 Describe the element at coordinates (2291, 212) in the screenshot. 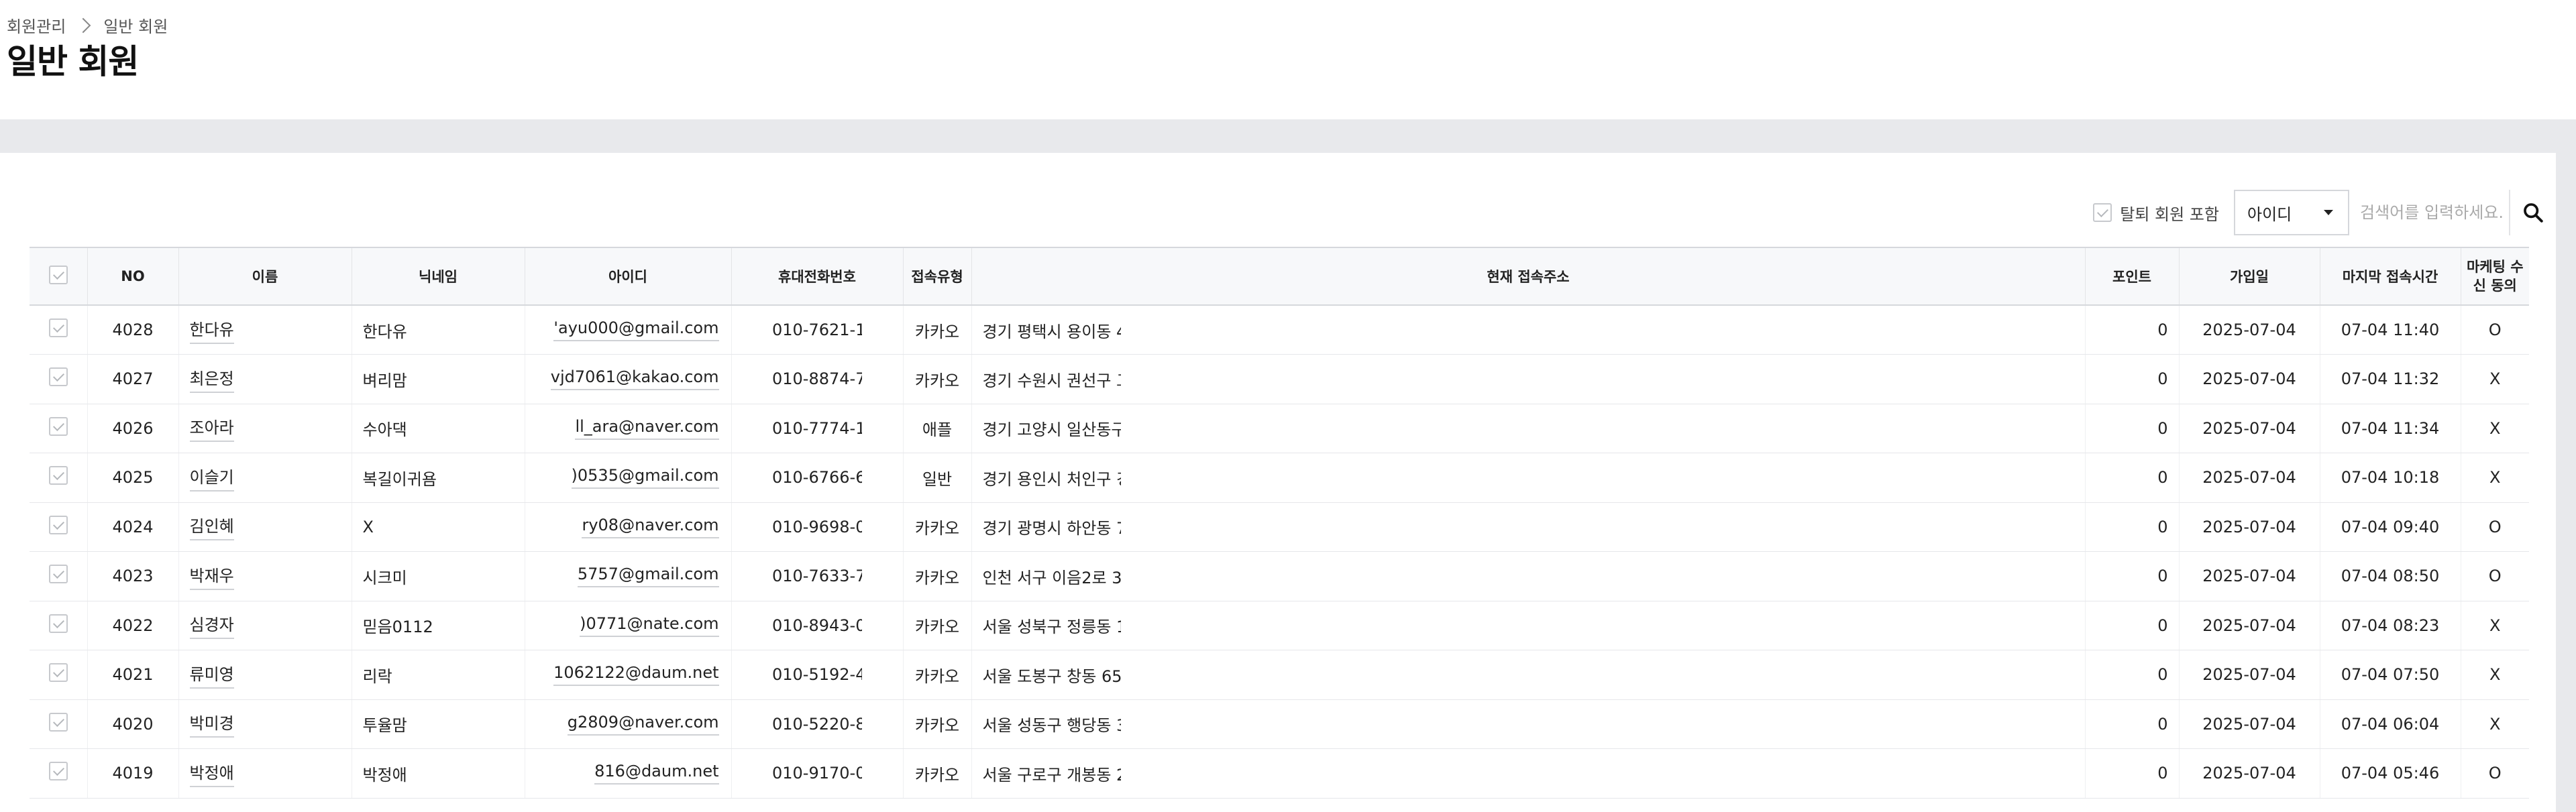

I see `search-type-select: 아이디` at that location.